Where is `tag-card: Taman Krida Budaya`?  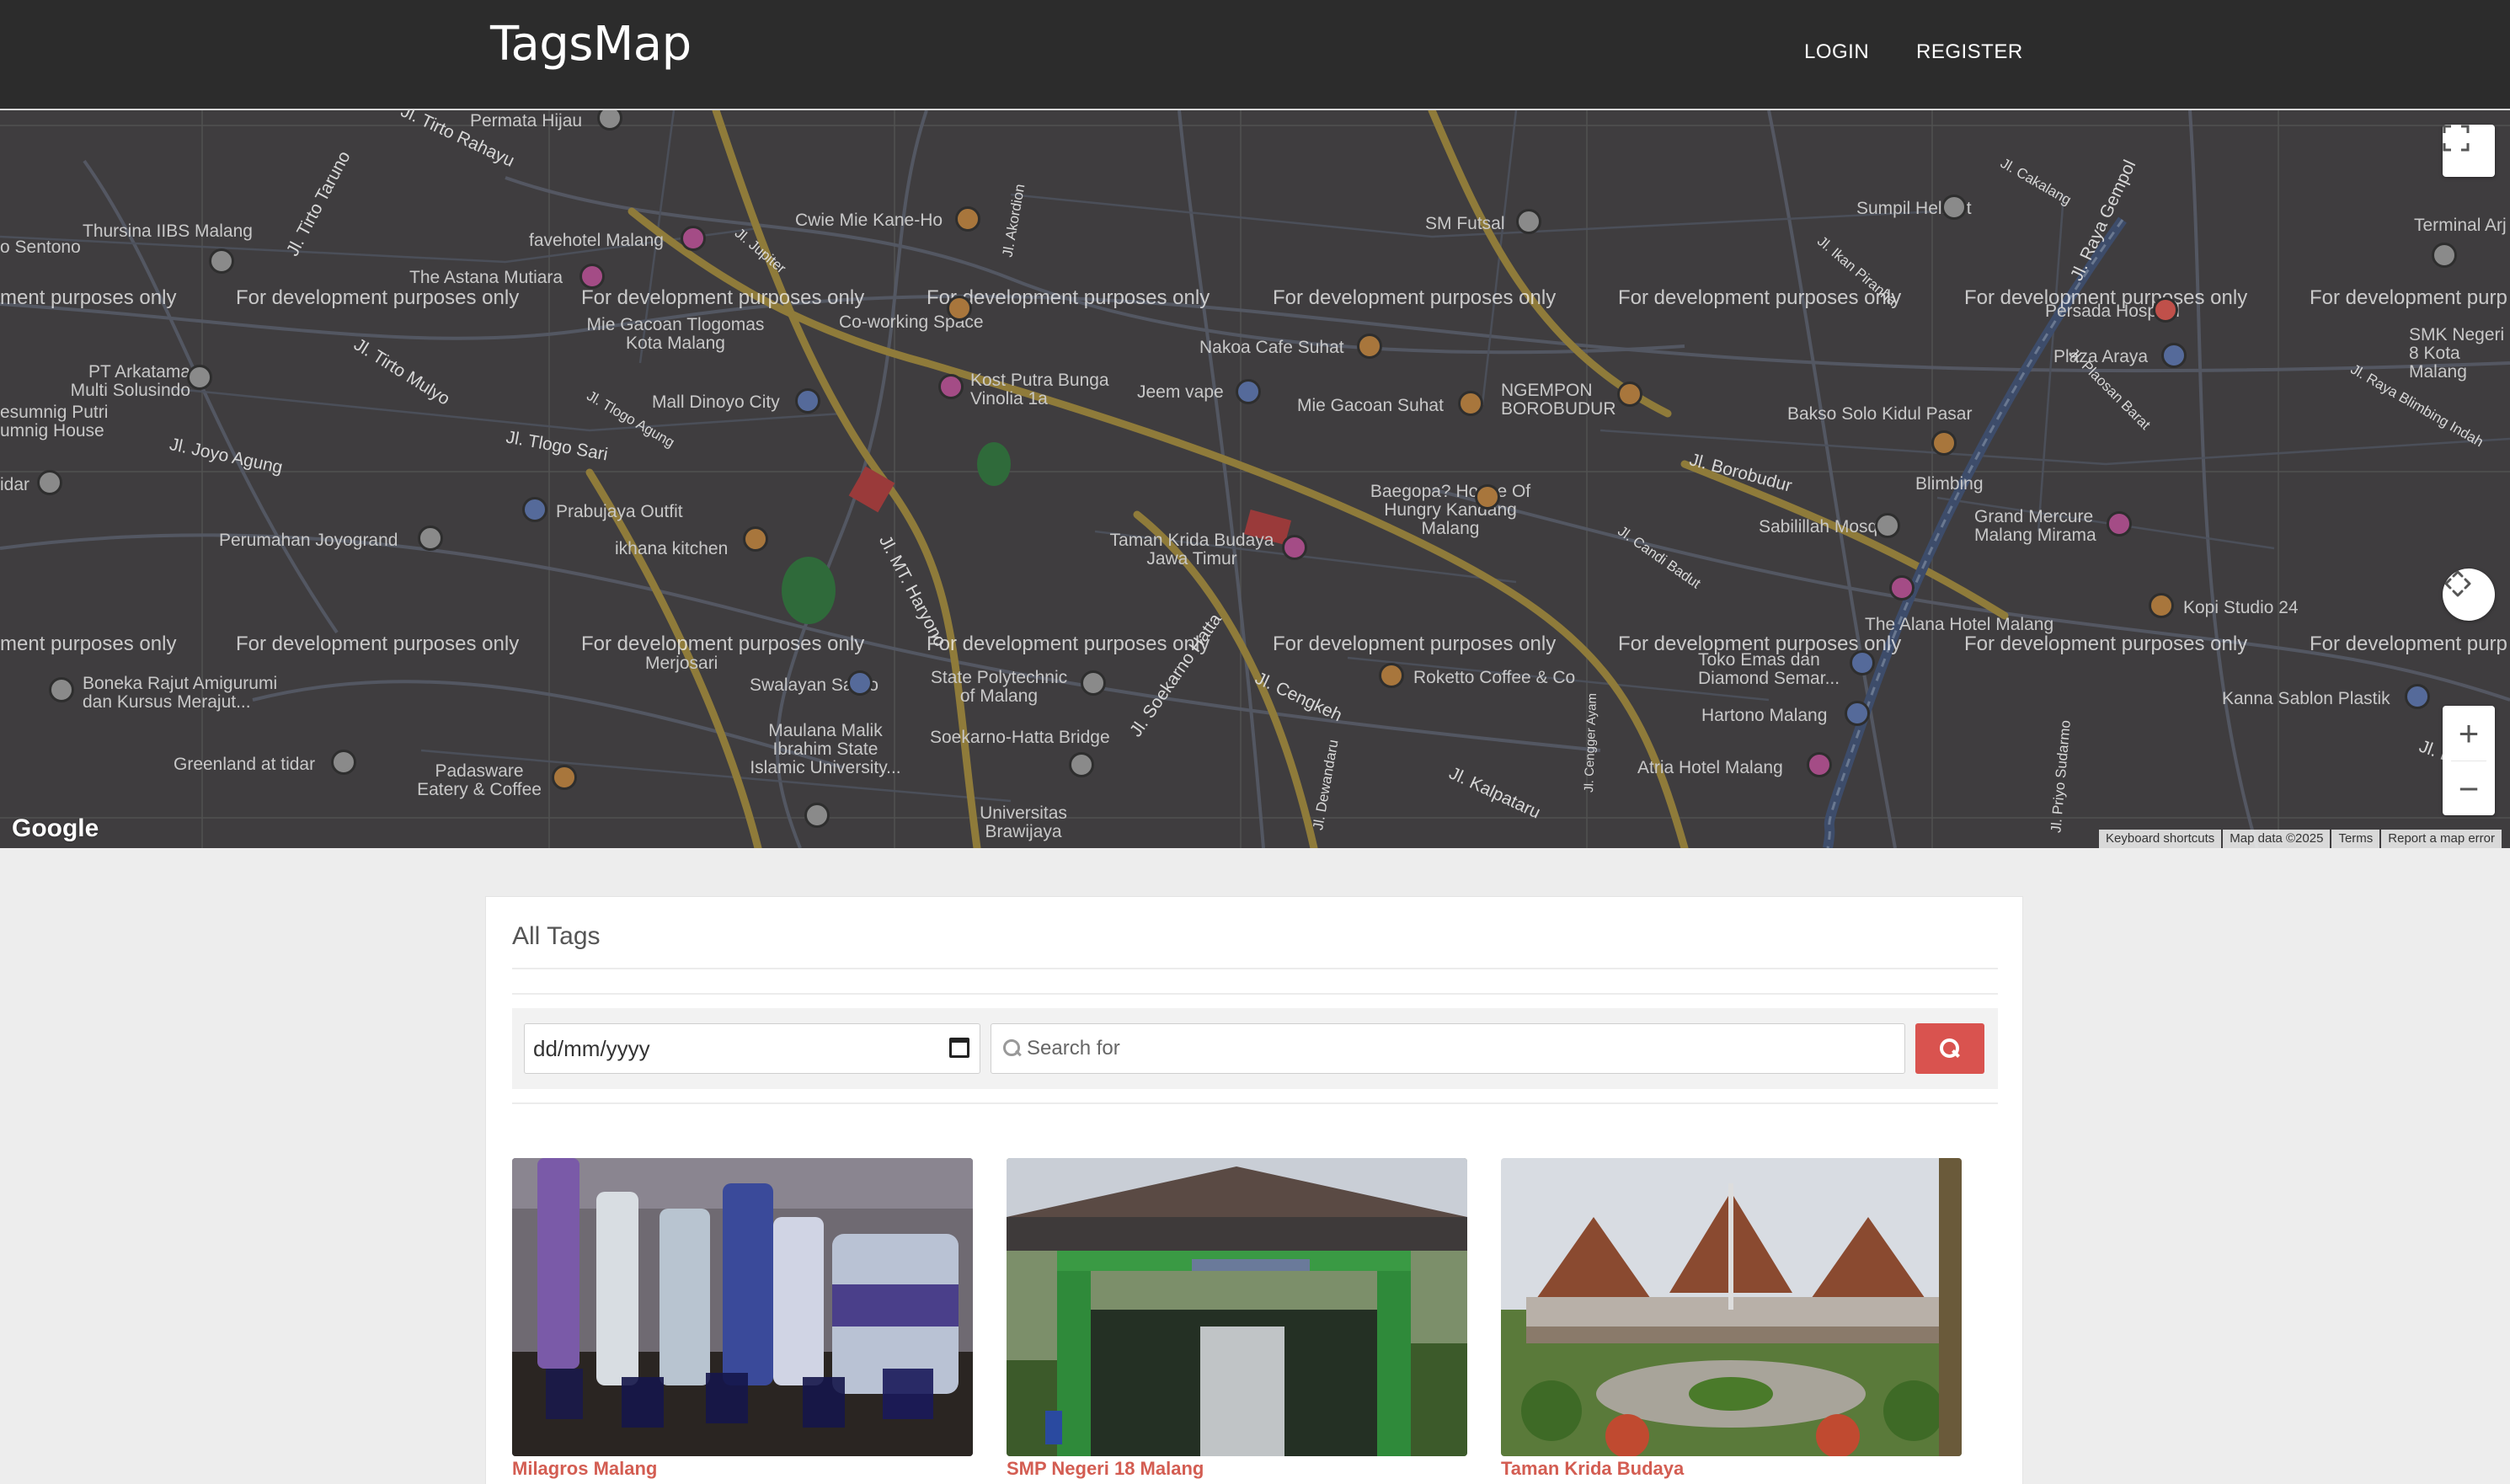
tag-card: Taman Krida Budaya is located at coordinates (1731, 1319).